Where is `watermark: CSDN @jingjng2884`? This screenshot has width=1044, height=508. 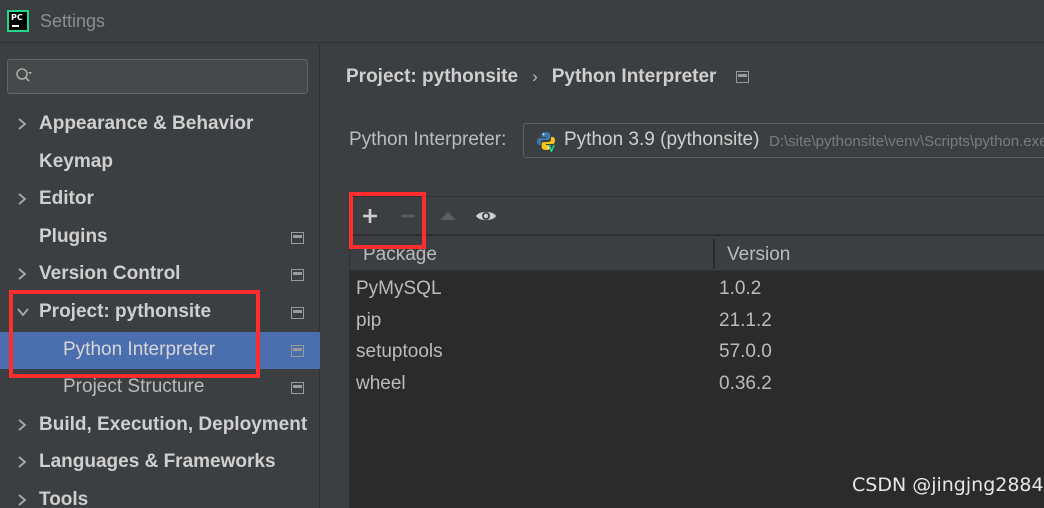
watermark: CSDN @jingjng2884 is located at coordinates (948, 485).